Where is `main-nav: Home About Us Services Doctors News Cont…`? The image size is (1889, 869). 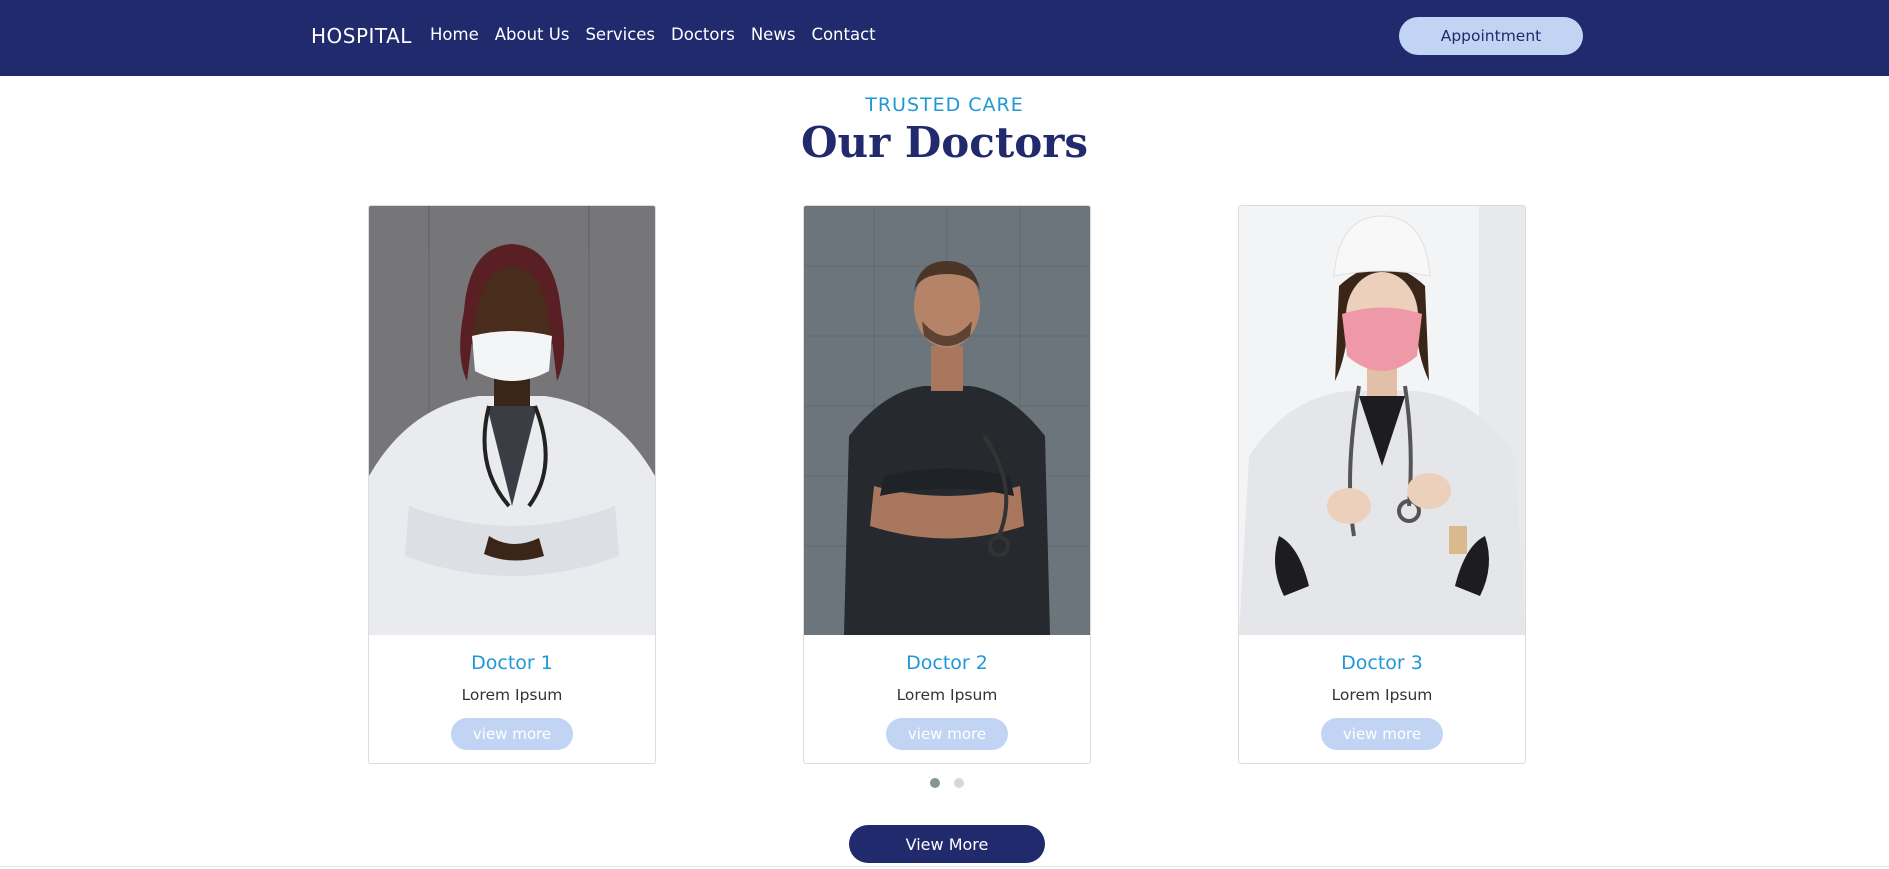
main-nav: Home About Us Services Doctors News Cont… is located at coordinates (661, 34).